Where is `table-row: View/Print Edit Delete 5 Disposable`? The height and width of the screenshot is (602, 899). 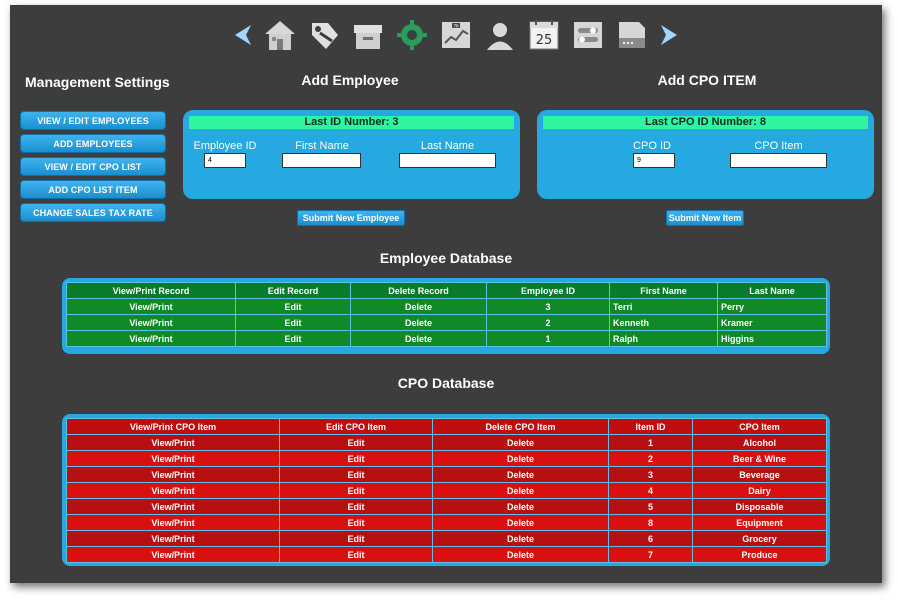
table-row: View/Print Edit Delete 5 Disposable is located at coordinates (446, 506).